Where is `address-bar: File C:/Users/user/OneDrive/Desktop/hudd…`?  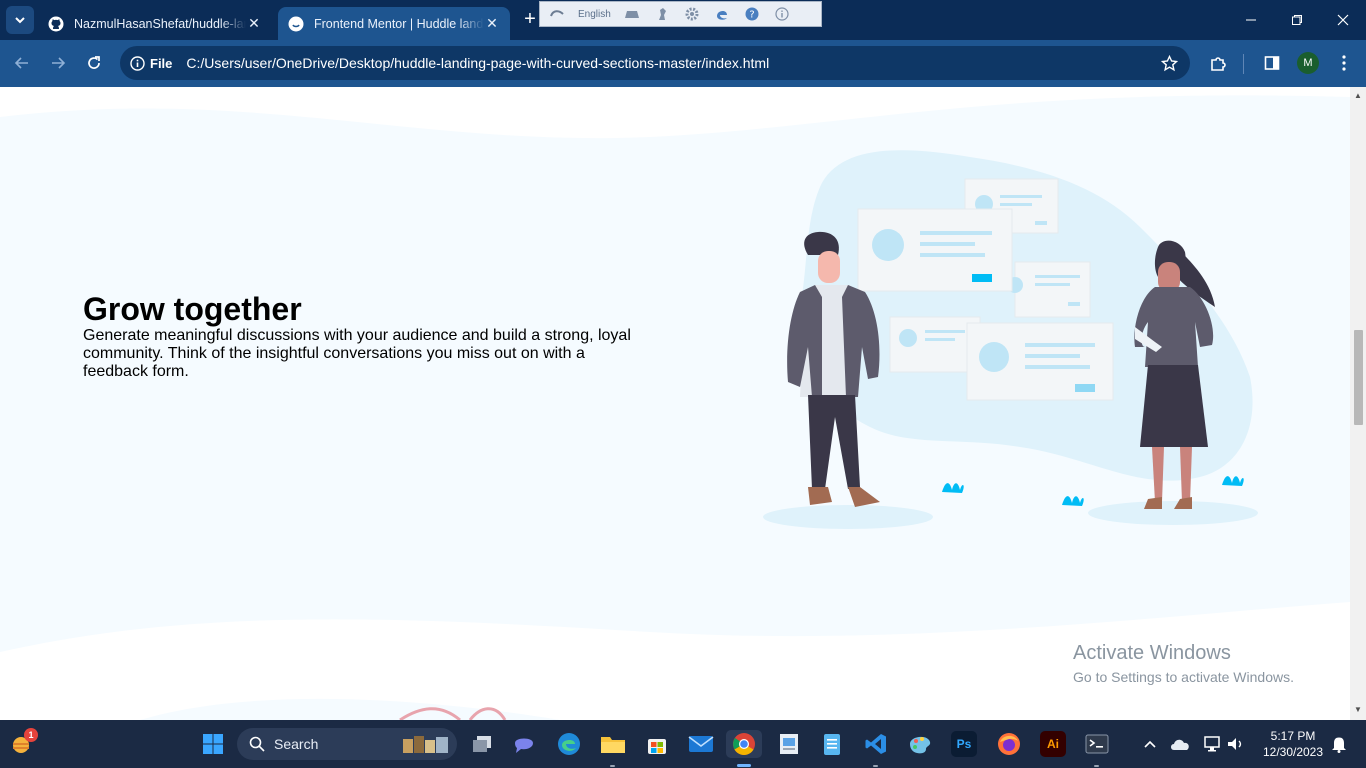
address-bar: File C:/Users/user/OneDrive/Desktop/hudd… is located at coordinates (655, 63).